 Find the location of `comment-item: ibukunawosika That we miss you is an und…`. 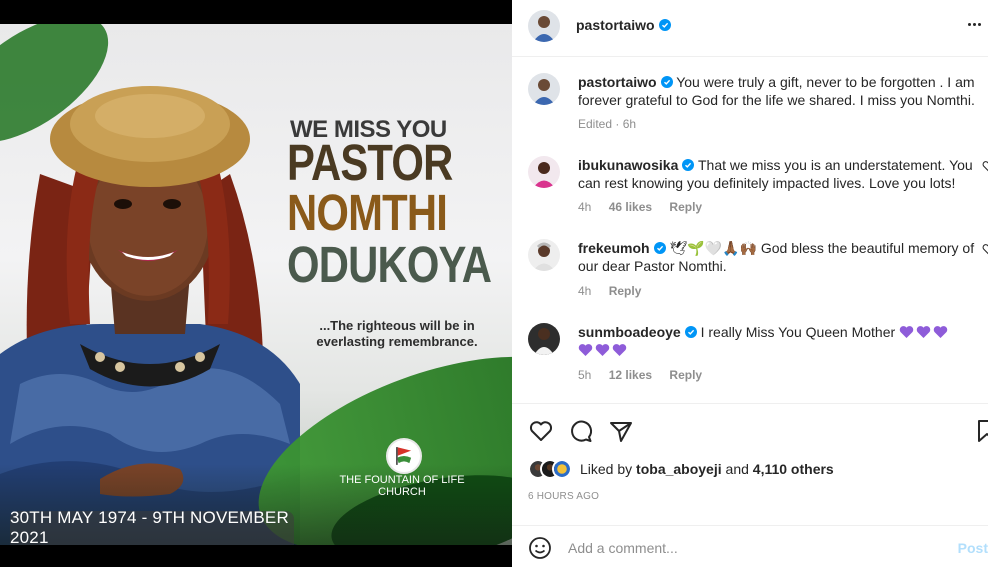

comment-item: ibukunawosika That we miss you is an und… is located at coordinates (758, 191).